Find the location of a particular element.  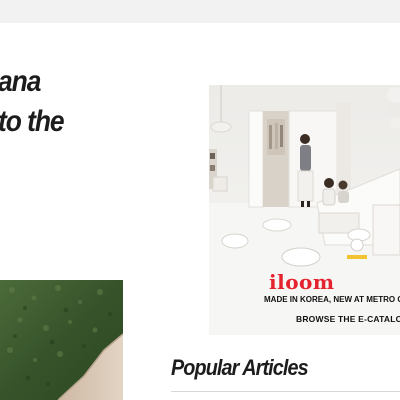

browse-catalog-link: BROWSE THE E-CATALO is located at coordinates (348, 319).